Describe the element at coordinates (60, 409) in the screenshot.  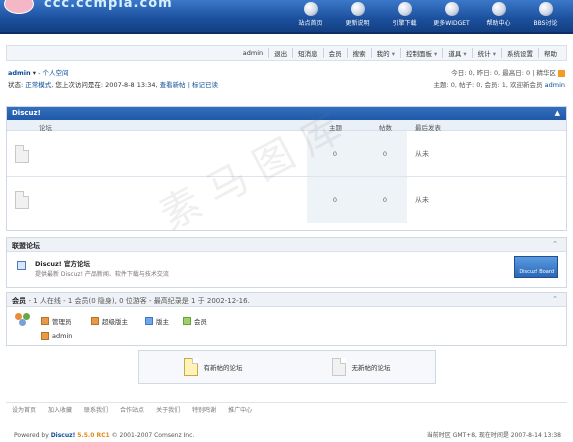
I see `footer-link: 加入收藏` at that location.